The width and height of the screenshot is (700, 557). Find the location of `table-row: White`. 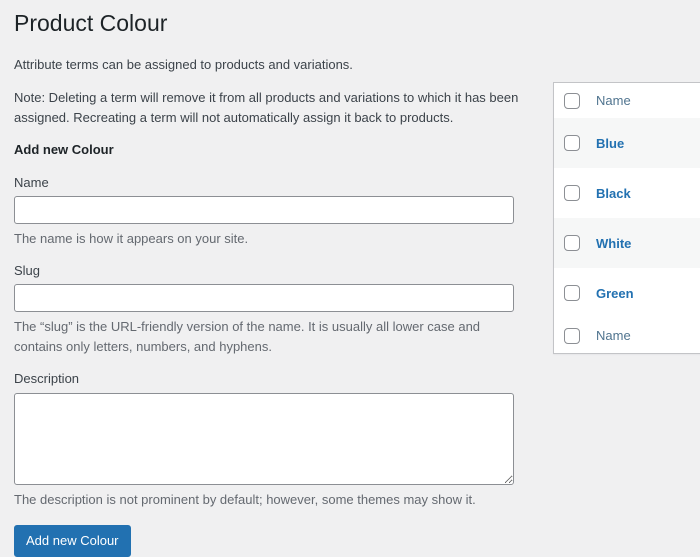

table-row: White is located at coordinates (627, 243).